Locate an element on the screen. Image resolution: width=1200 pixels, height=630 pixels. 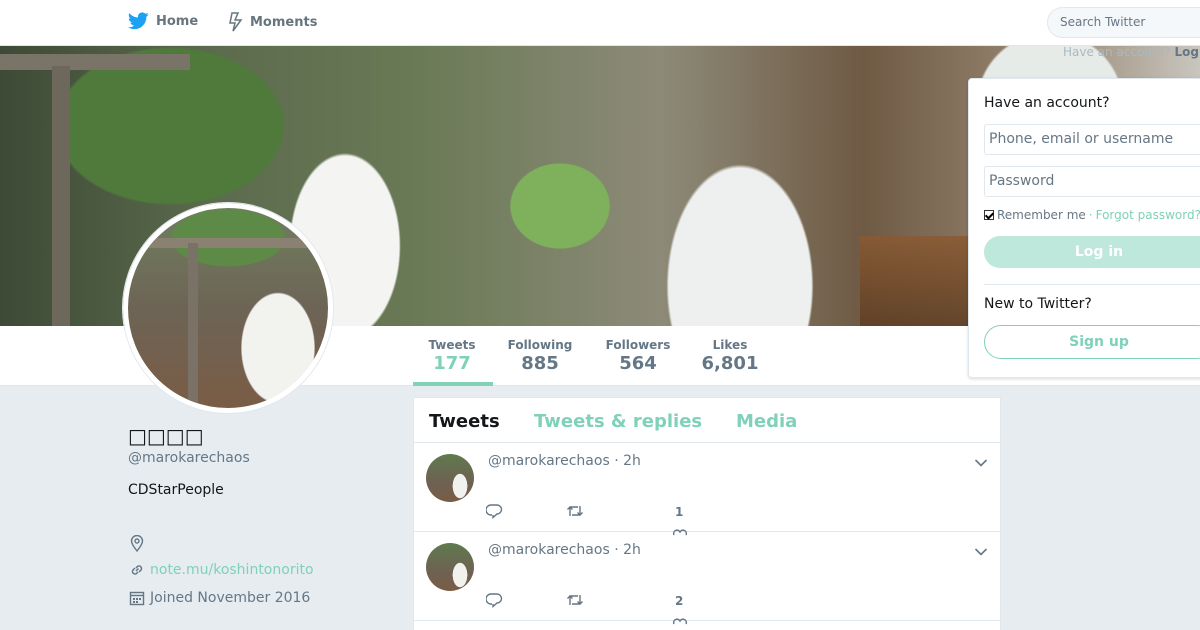
banner-torii-beam is located at coordinates (95, 62).